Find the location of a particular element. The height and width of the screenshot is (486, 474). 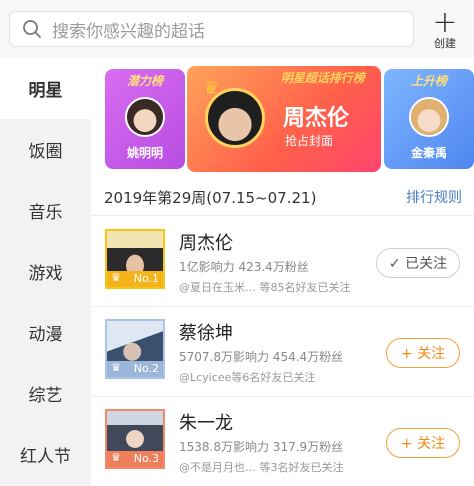

potential-list-tag: 潜力榜 is located at coordinates (145, 81).